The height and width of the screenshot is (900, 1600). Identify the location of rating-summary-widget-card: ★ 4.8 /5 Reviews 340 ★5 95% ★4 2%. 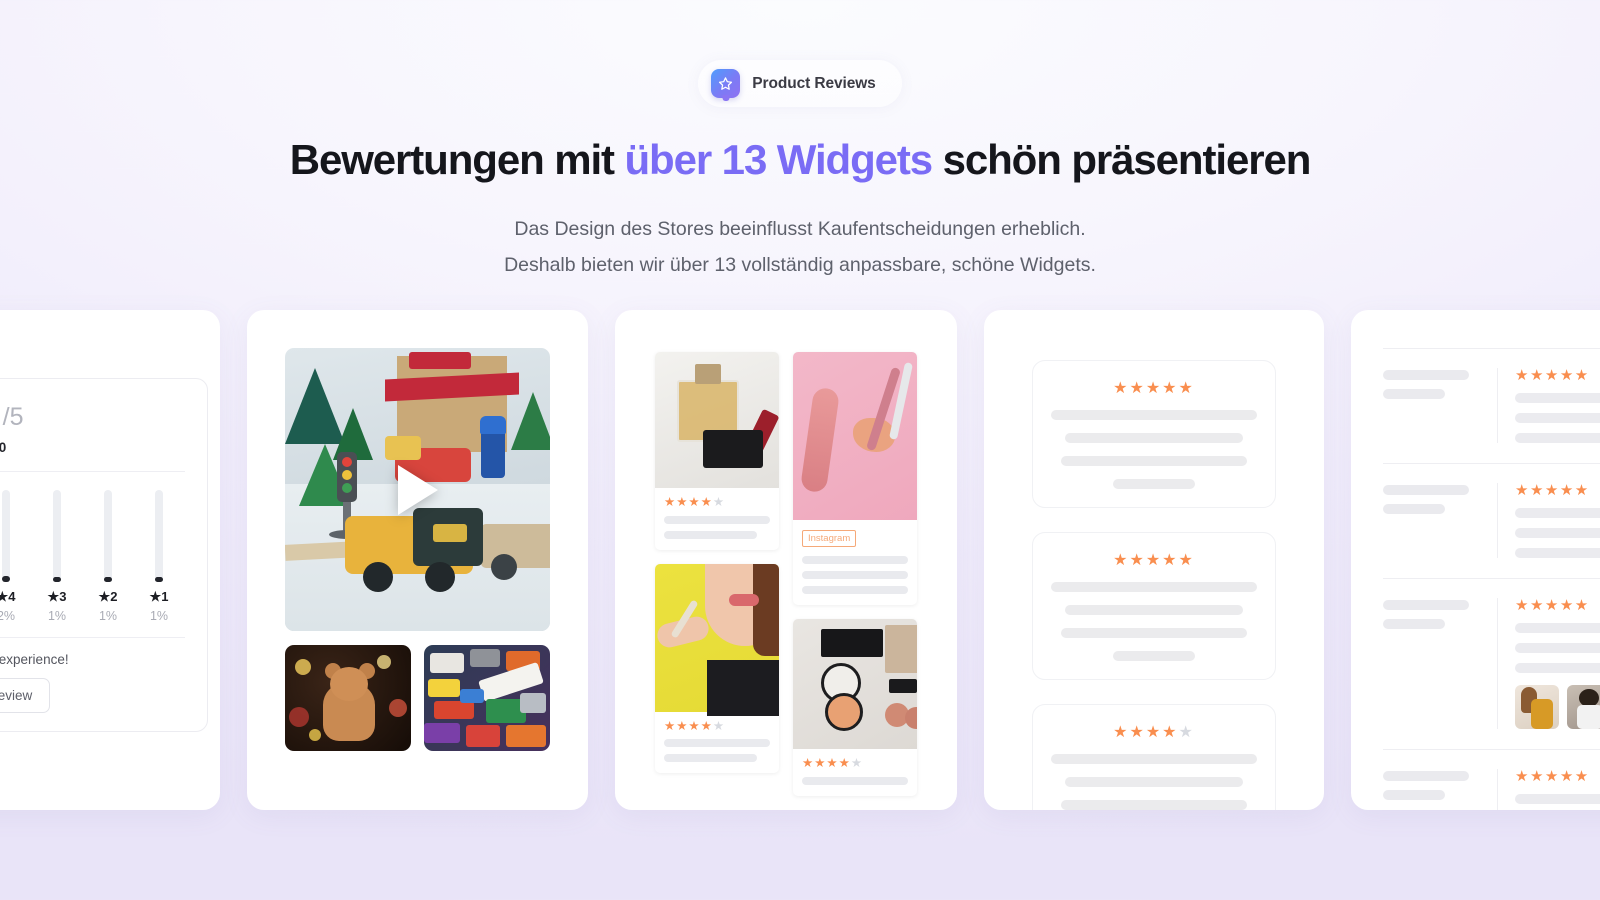
(110, 560).